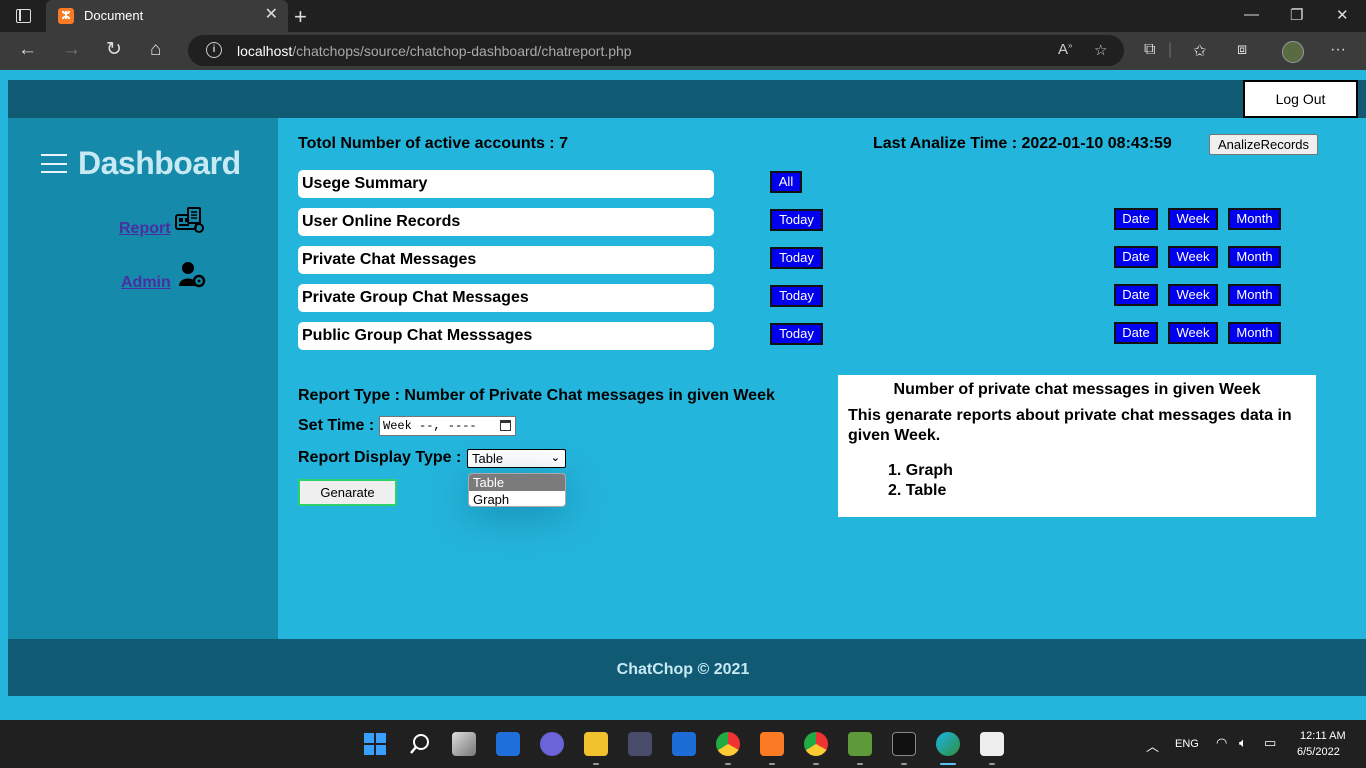 This screenshot has width=1366, height=768. What do you see at coordinates (1149, 50) in the screenshot?
I see `extensions-icon: ⧉` at bounding box center [1149, 50].